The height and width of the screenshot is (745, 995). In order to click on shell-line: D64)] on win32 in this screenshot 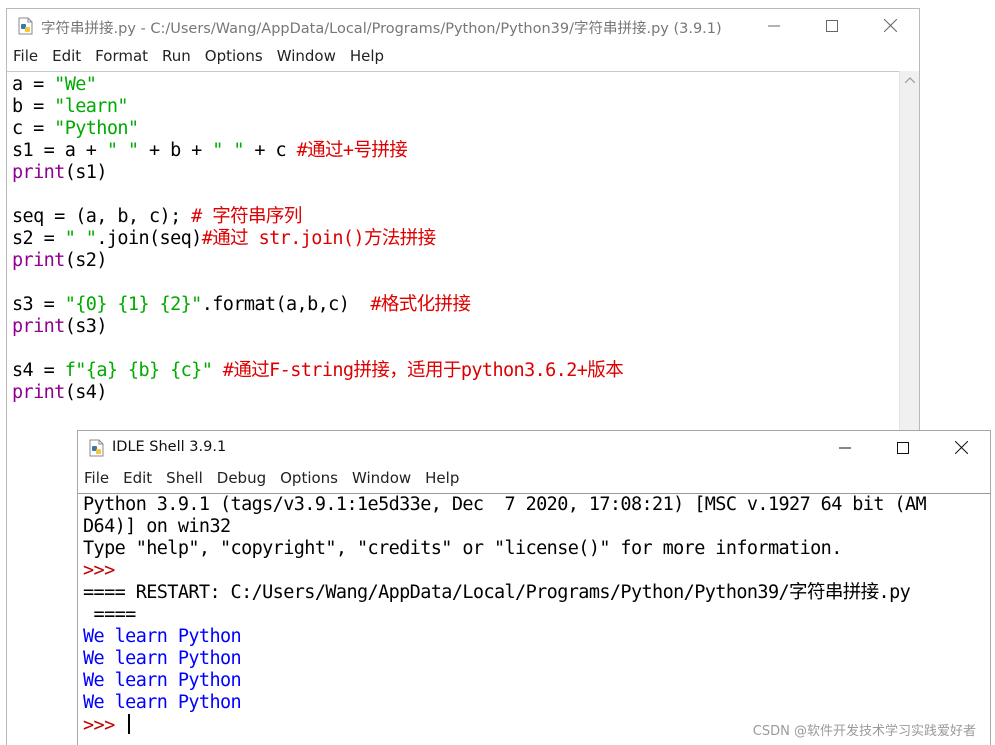, I will do `click(504, 527)`.